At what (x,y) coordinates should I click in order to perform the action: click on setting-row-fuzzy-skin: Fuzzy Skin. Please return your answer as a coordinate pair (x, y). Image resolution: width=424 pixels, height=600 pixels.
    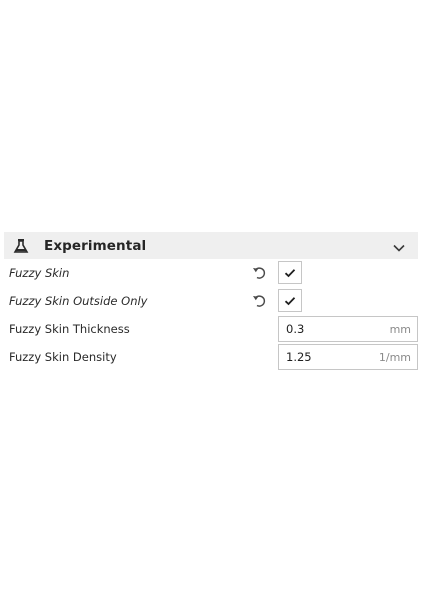
    Looking at the image, I should click on (212, 273).